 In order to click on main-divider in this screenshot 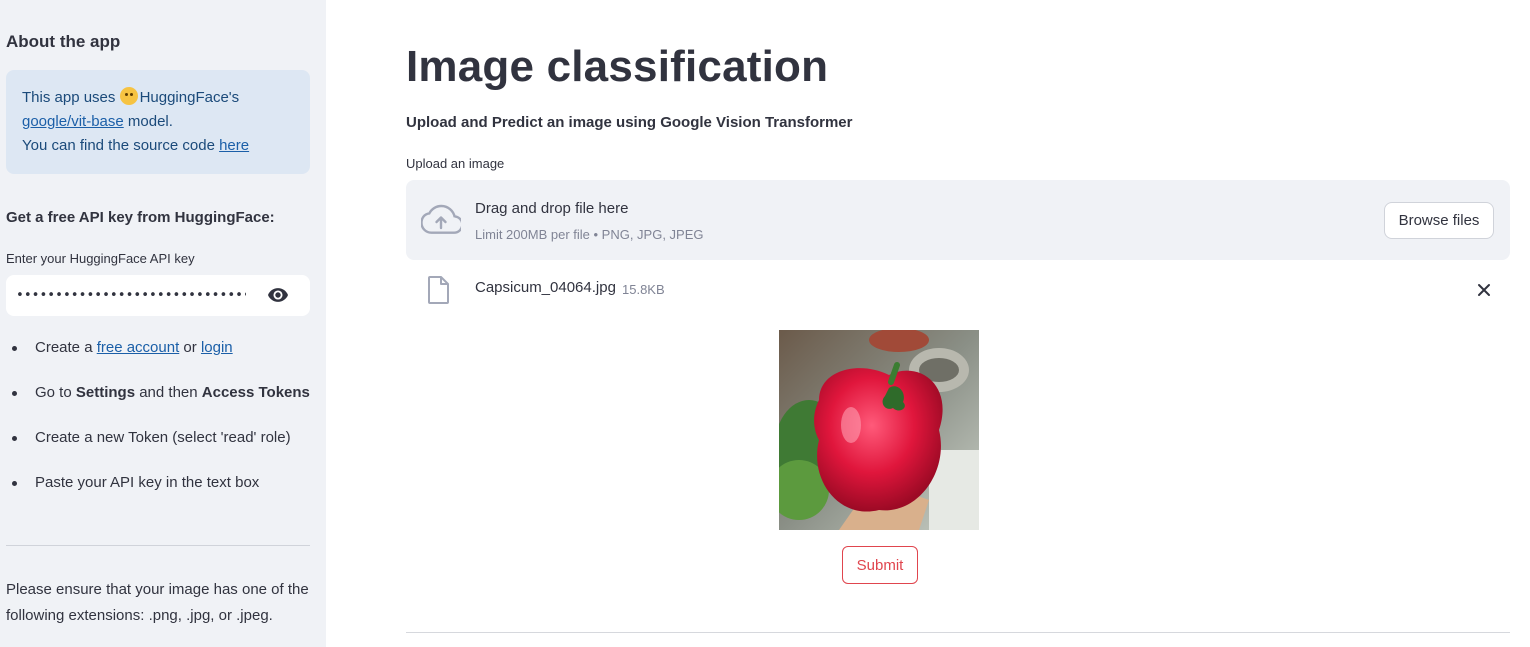, I will do `click(958, 632)`.